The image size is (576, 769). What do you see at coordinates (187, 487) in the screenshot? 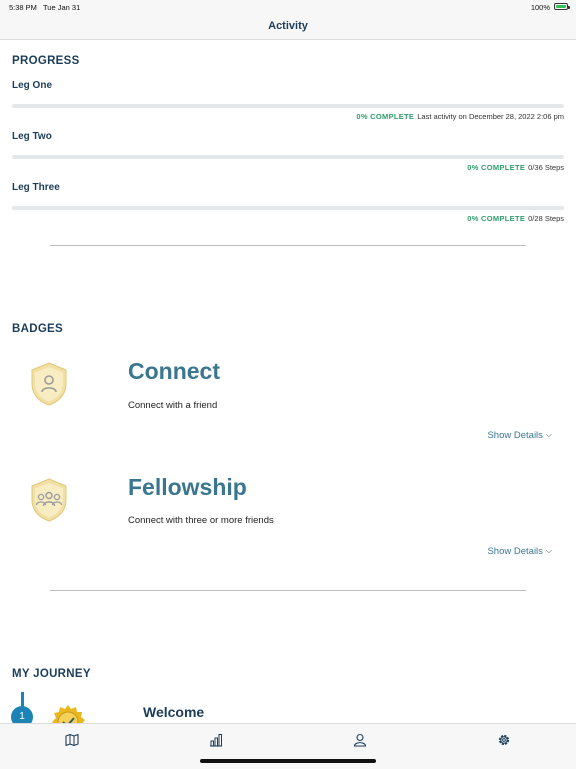
I see `badge-fellowship-title: Fellowship` at bounding box center [187, 487].